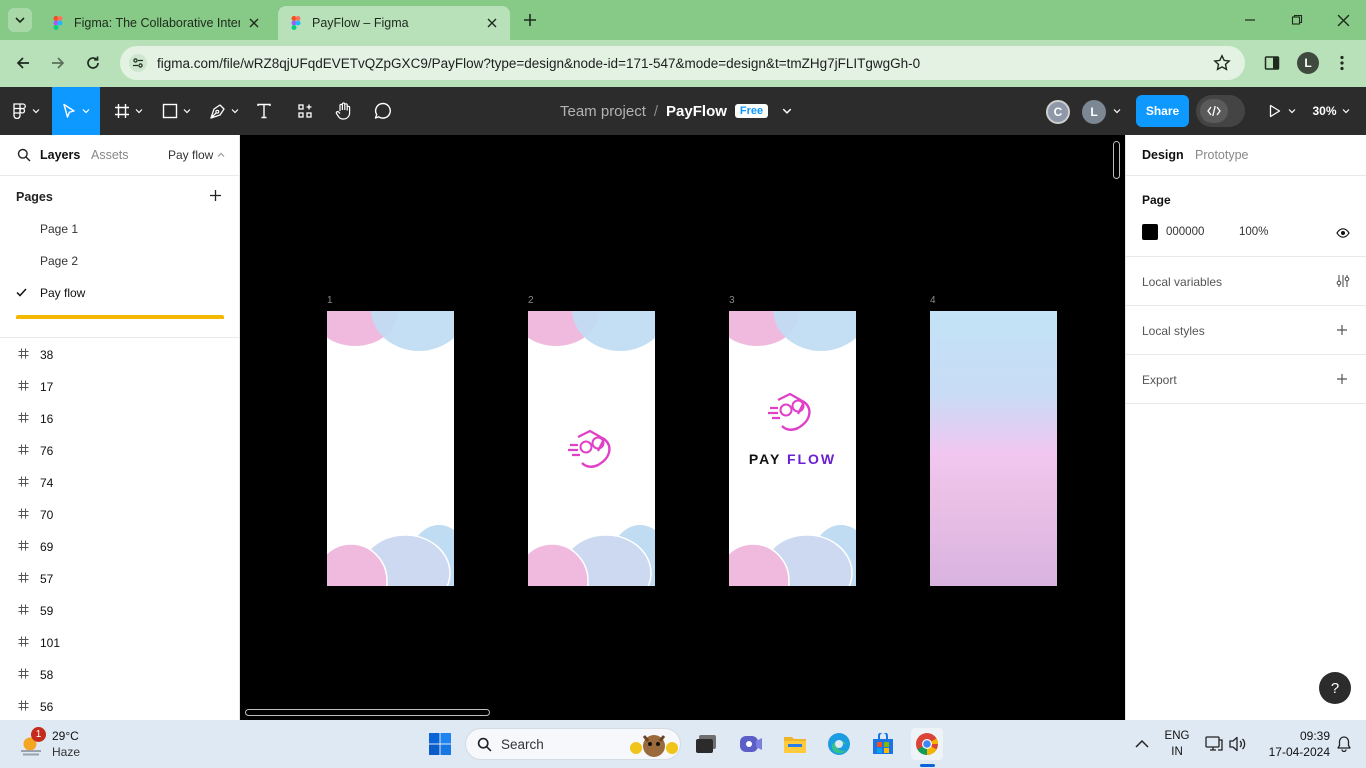 This screenshot has width=1366, height=768. What do you see at coordinates (706, 744) in the screenshot?
I see `taskbar-app-terminal` at bounding box center [706, 744].